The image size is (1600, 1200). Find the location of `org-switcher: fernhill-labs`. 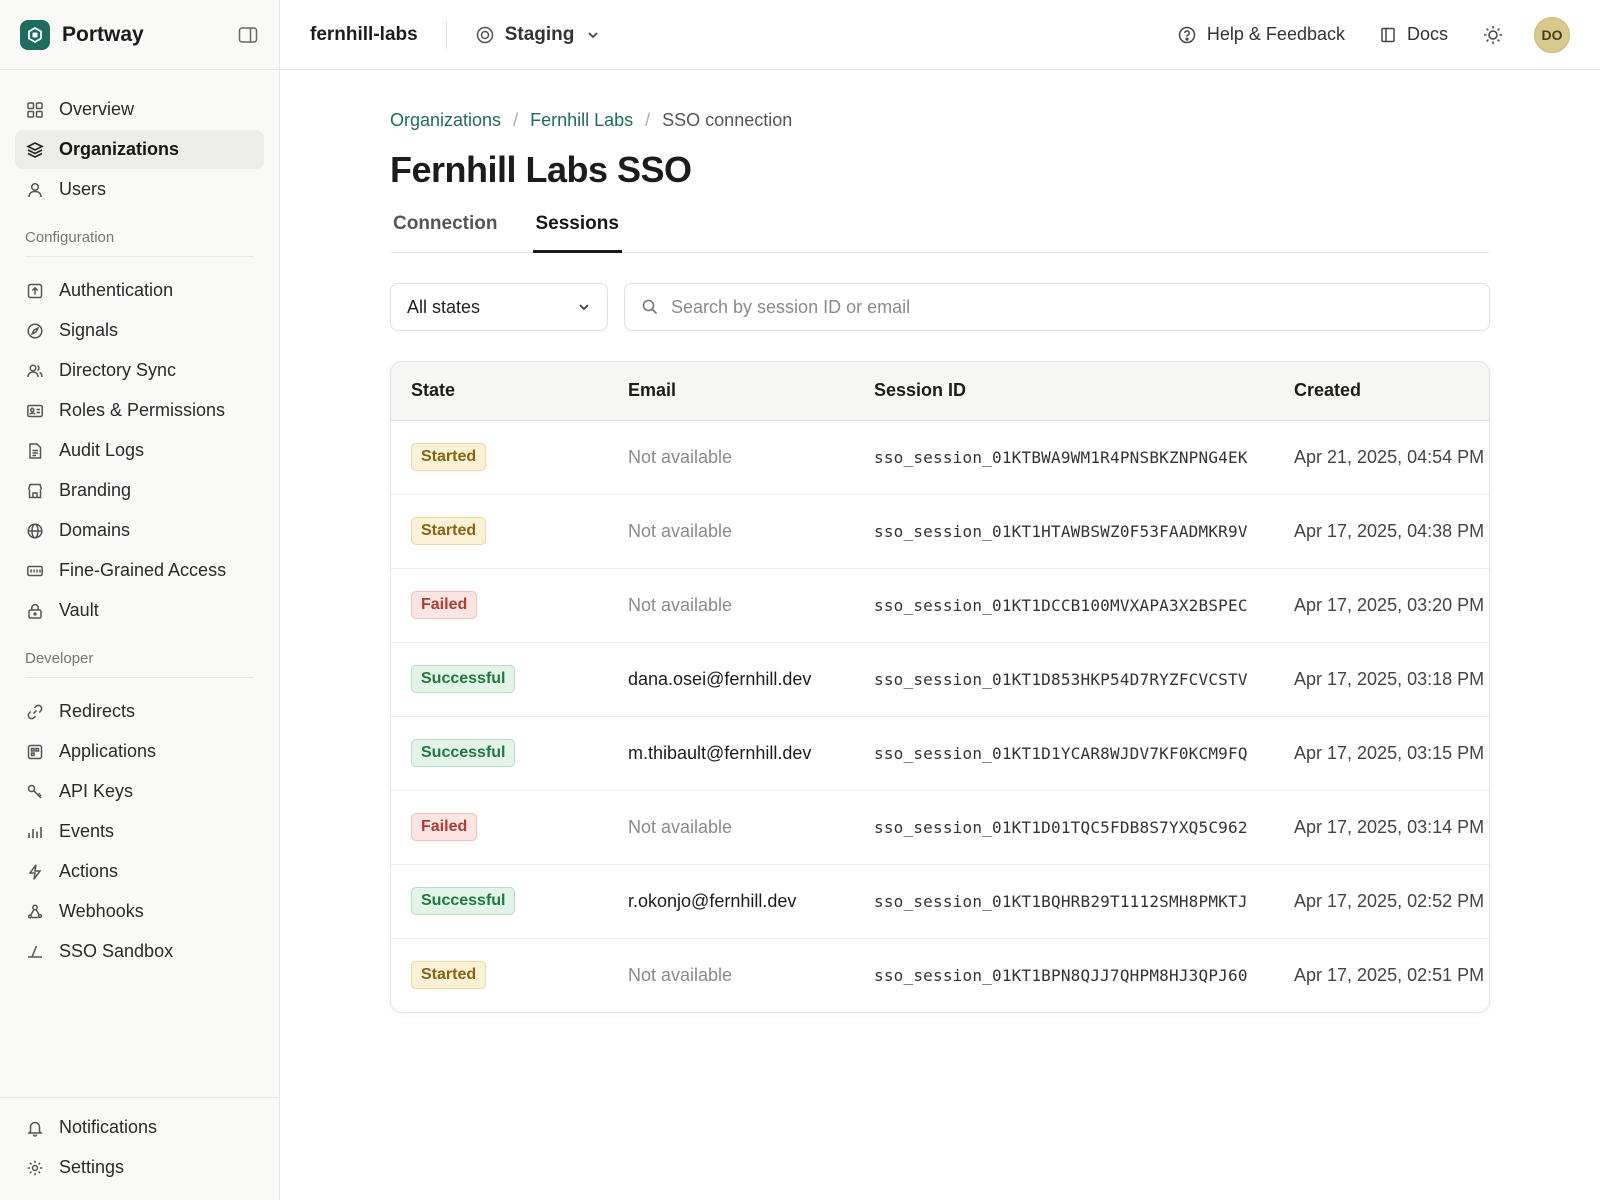

org-switcher: fernhill-labs is located at coordinates (364, 35).